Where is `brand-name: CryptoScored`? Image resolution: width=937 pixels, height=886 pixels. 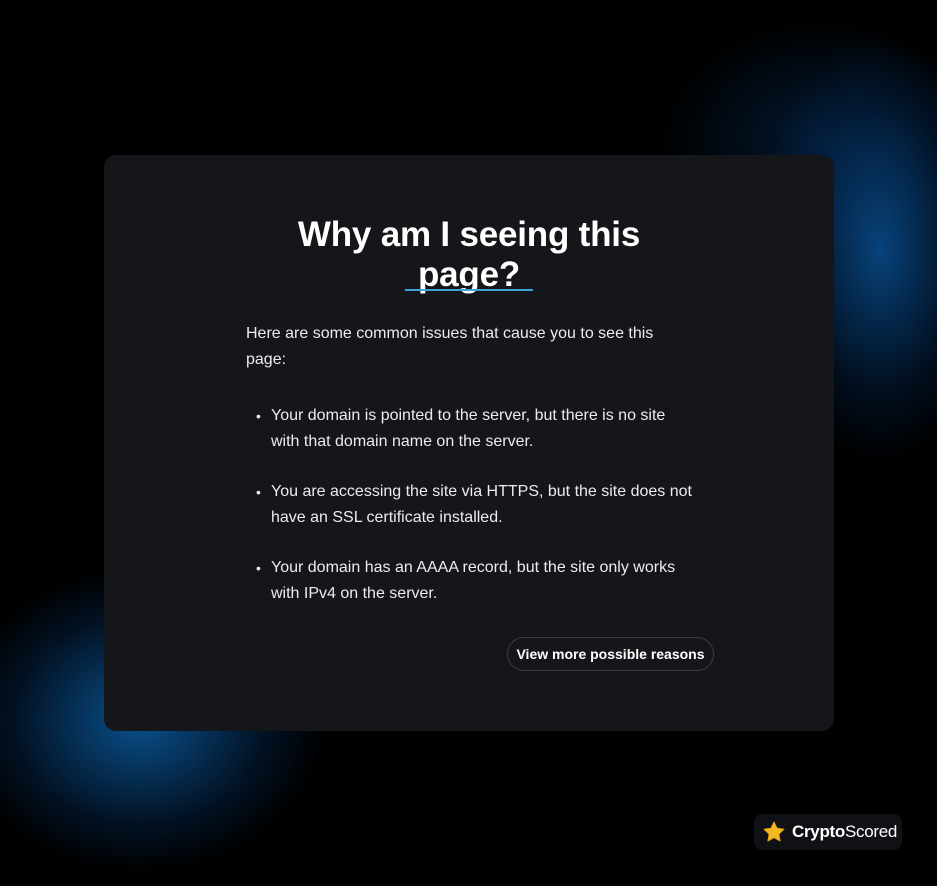 brand-name: CryptoScored is located at coordinates (844, 832).